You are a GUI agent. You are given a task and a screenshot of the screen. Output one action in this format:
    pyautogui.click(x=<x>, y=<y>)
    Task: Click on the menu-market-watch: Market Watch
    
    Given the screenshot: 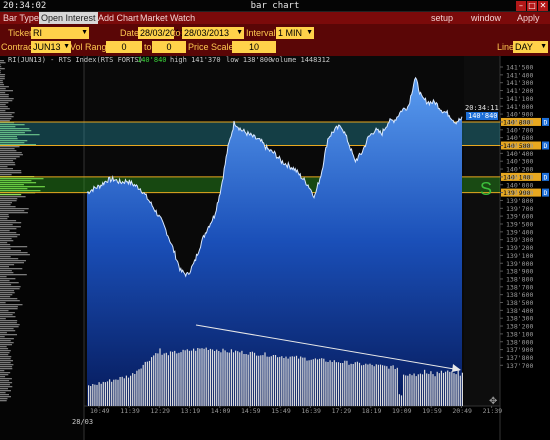 What is the action you would take?
    pyautogui.click(x=167, y=18)
    